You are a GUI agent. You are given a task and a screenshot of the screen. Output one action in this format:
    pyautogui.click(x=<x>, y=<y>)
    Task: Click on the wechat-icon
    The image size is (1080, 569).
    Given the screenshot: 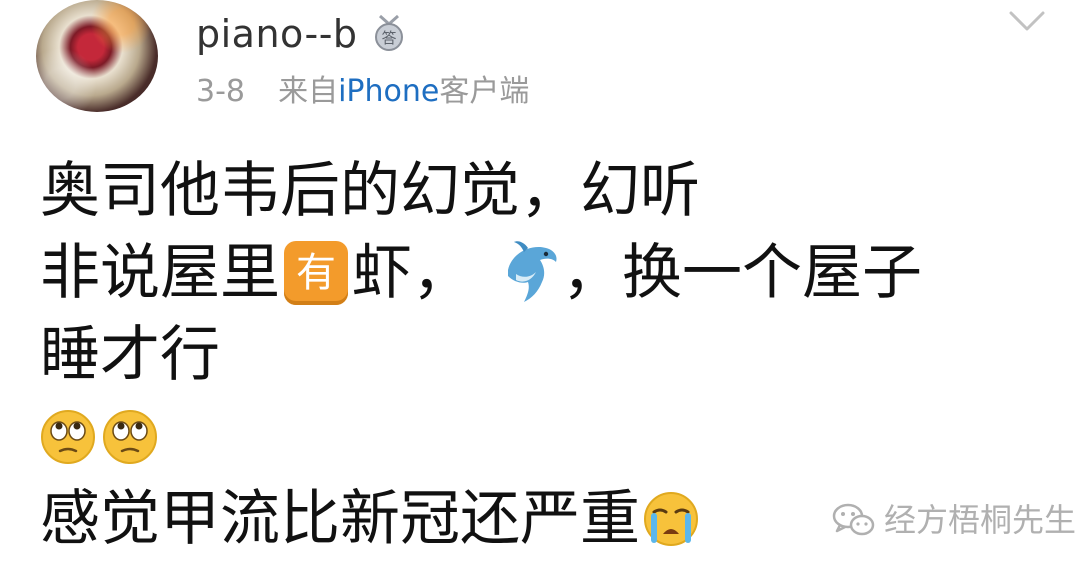 What is the action you would take?
    pyautogui.click(x=853, y=519)
    